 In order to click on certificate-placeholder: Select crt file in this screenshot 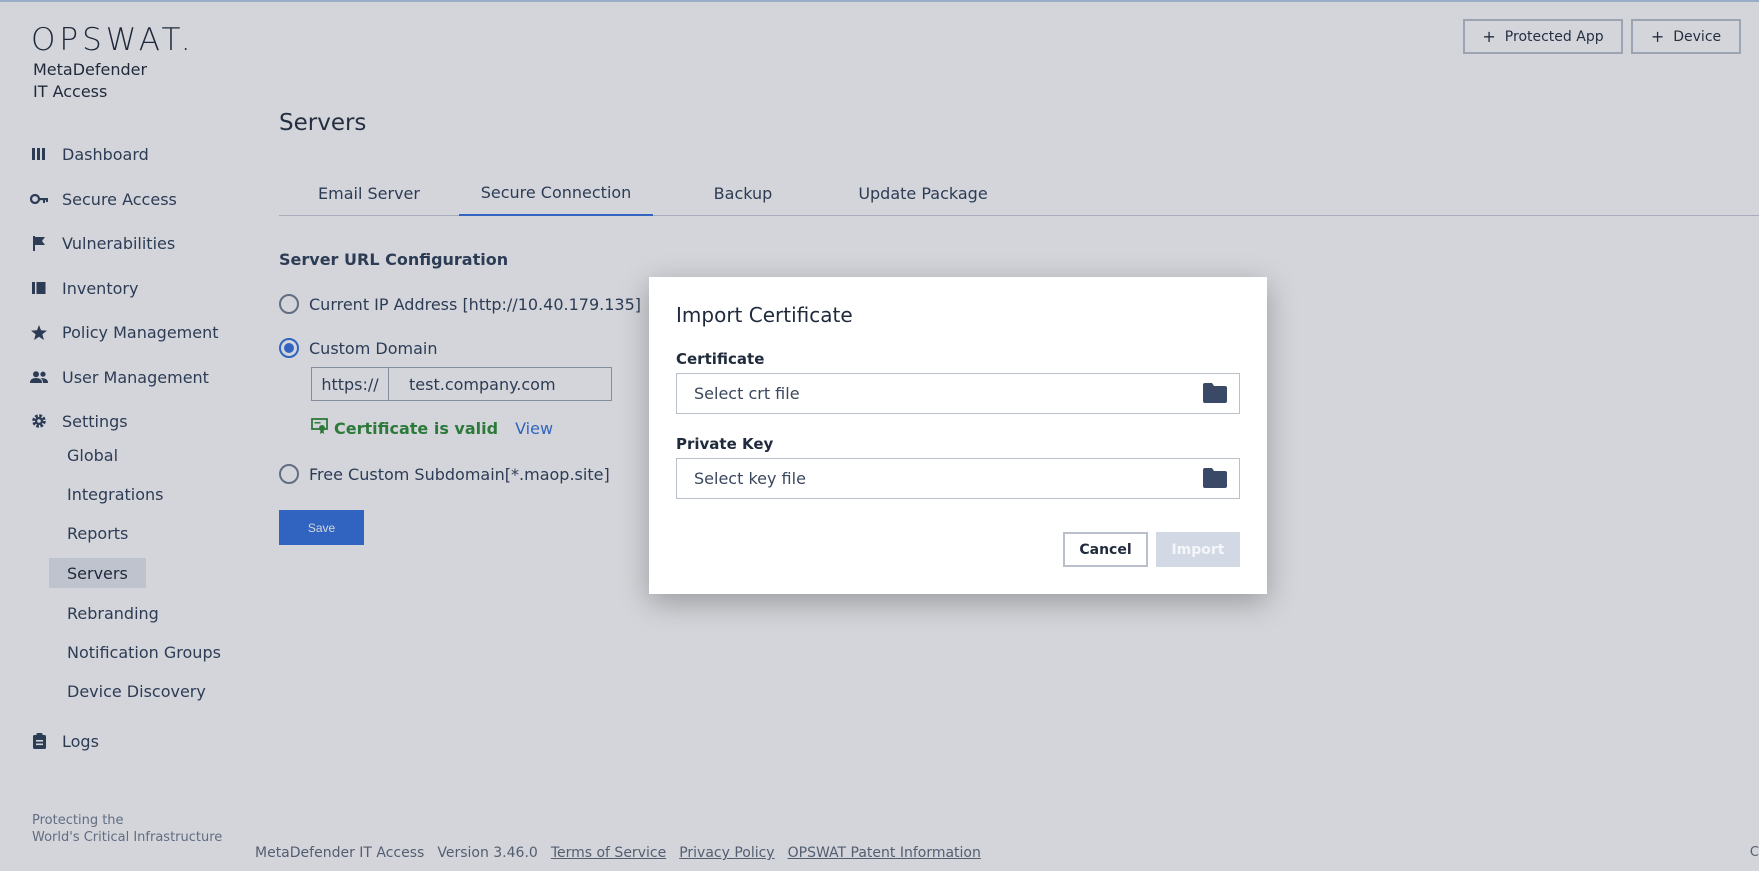, I will do `click(747, 393)`.